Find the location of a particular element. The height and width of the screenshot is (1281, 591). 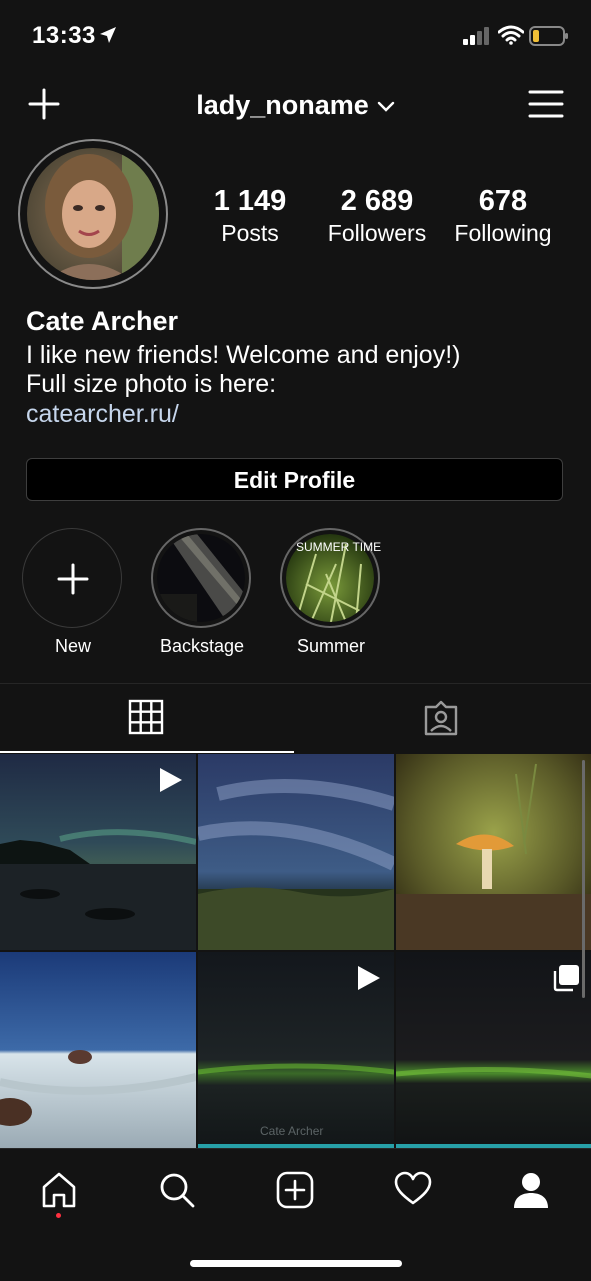

location-arrow-icon is located at coordinates (108, 35).